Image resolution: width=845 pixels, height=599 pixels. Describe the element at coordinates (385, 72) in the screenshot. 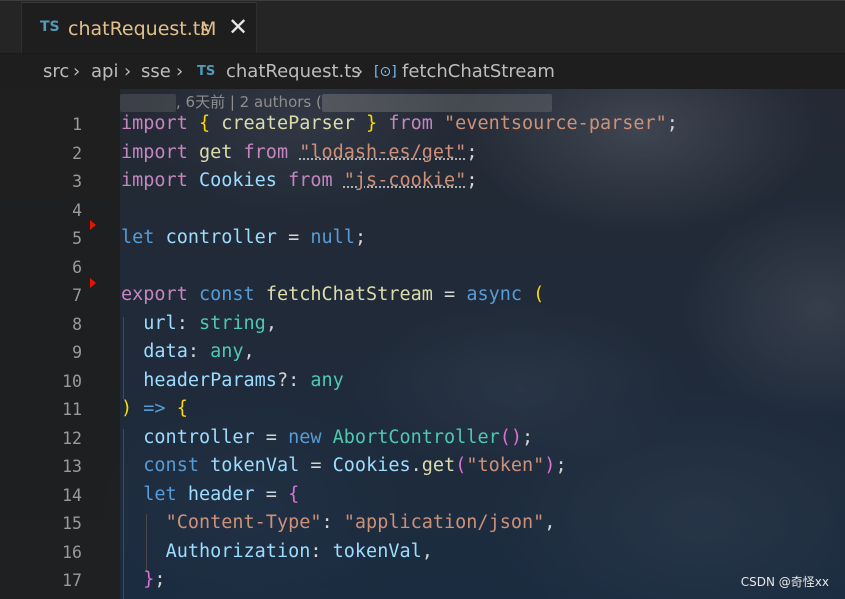

I see `symbol-variable-icon: [⊙]` at that location.